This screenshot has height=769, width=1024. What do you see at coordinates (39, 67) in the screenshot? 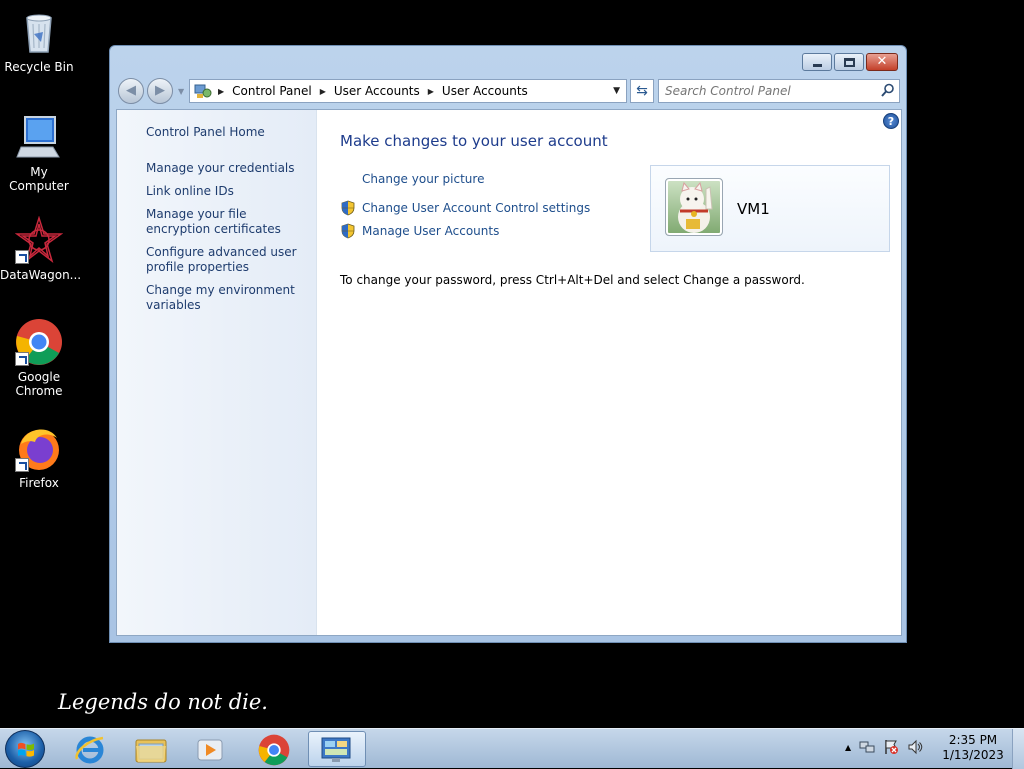
I see `desktop-icon-label: Recycle Bin` at bounding box center [39, 67].